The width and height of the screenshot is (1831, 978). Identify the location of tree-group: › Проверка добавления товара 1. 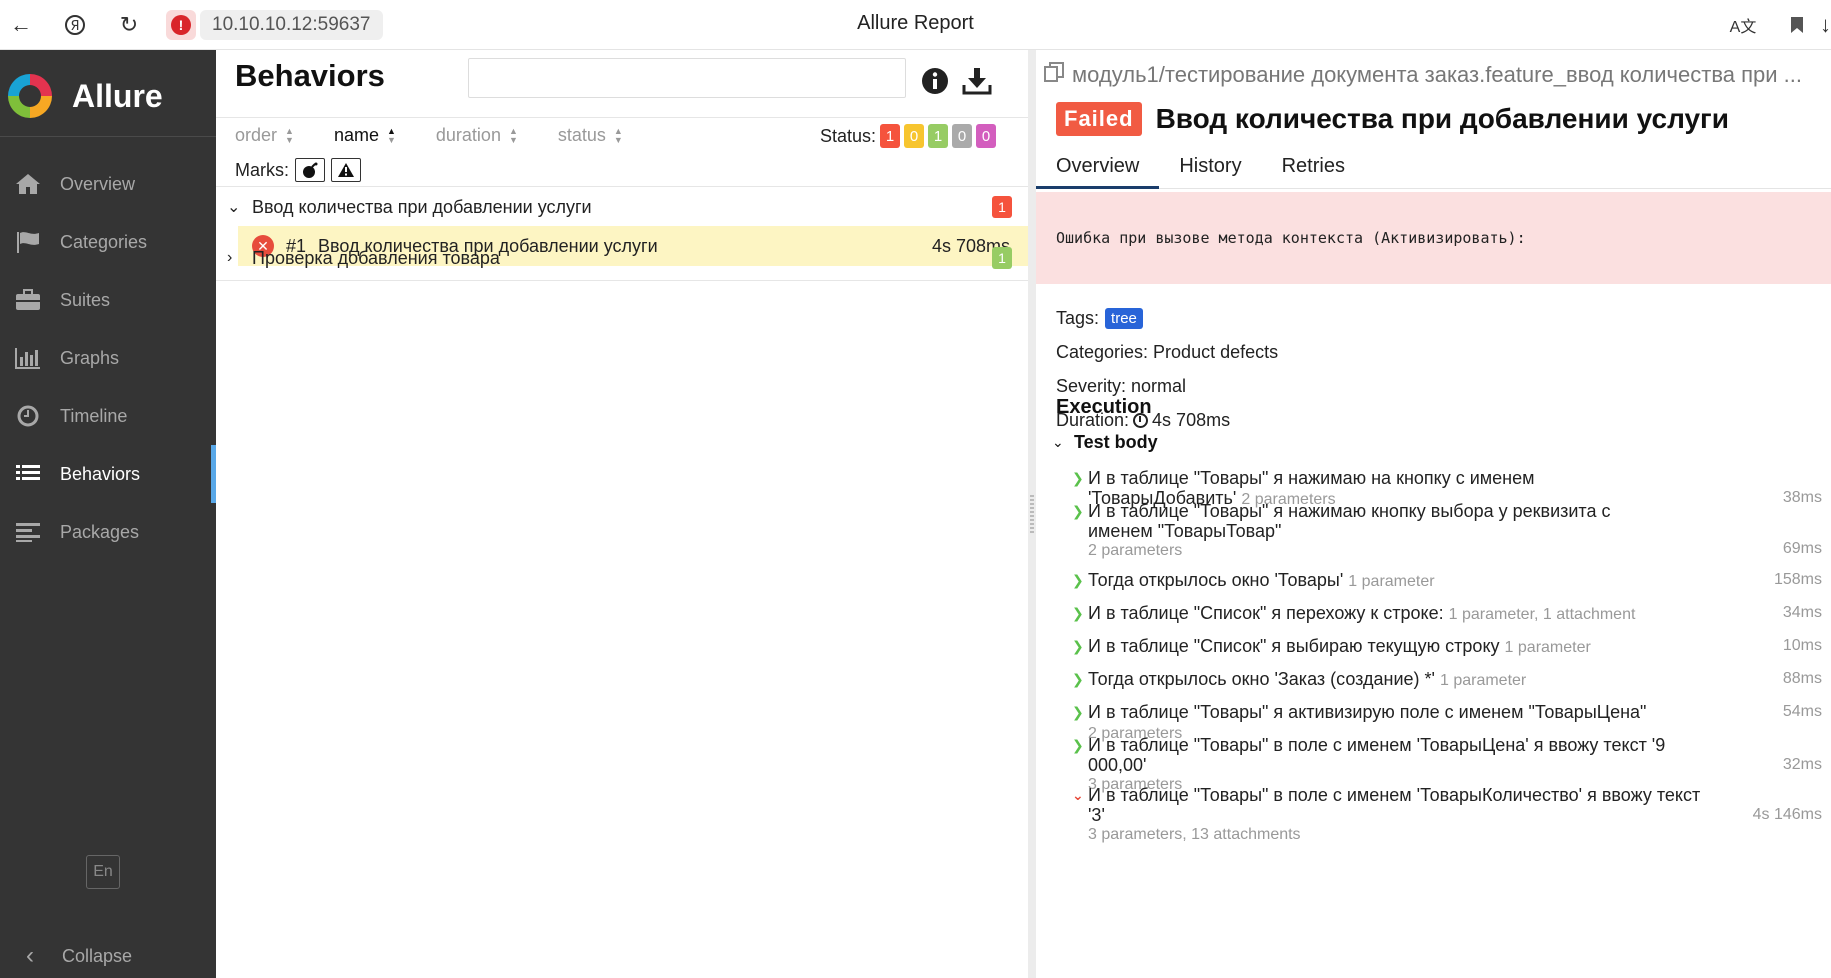
(622, 258).